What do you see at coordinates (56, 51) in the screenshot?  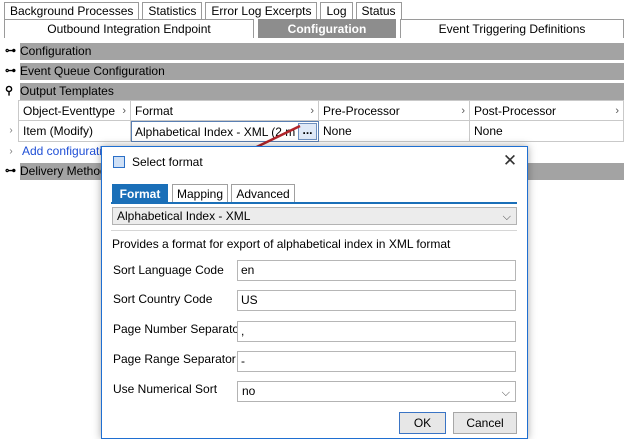 I see `section-label: Configuration` at bounding box center [56, 51].